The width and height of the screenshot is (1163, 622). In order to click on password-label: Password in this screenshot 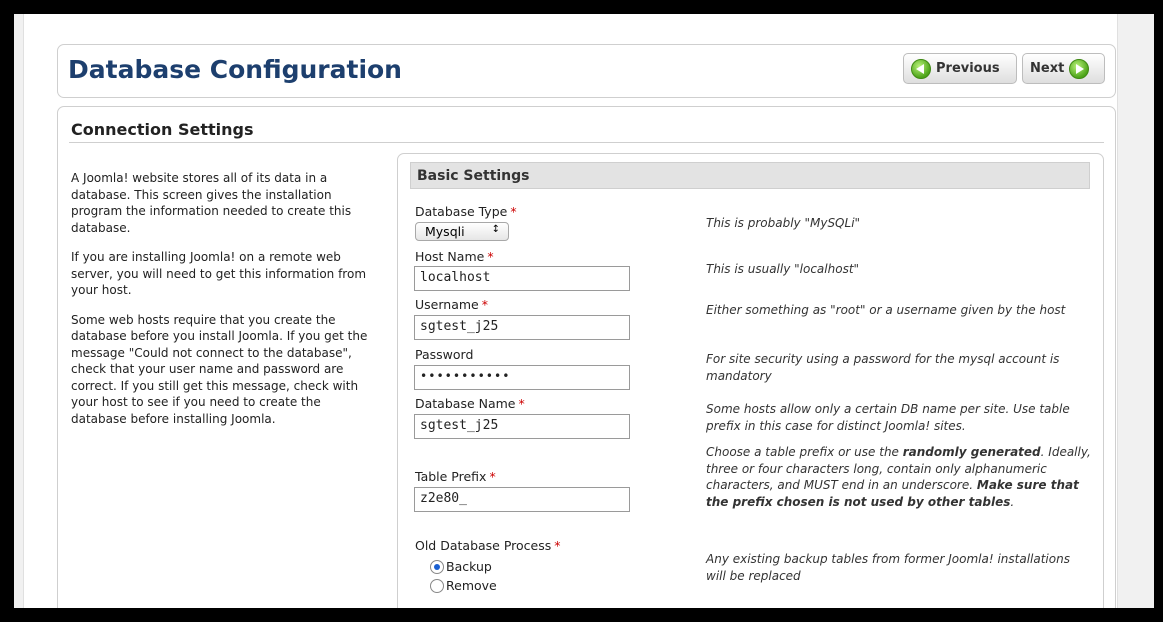, I will do `click(444, 354)`.